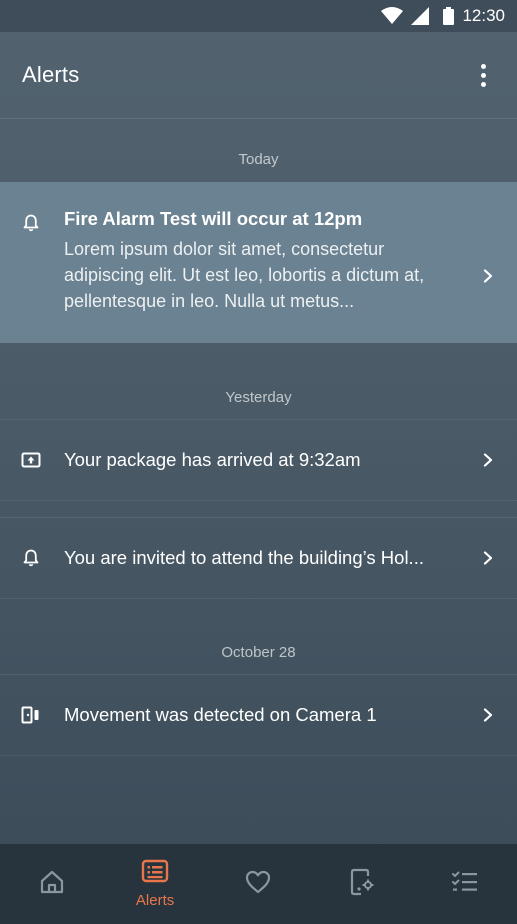 The width and height of the screenshot is (517, 924). Describe the element at coordinates (51, 74) in the screenshot. I see `page-title: Alerts` at that location.